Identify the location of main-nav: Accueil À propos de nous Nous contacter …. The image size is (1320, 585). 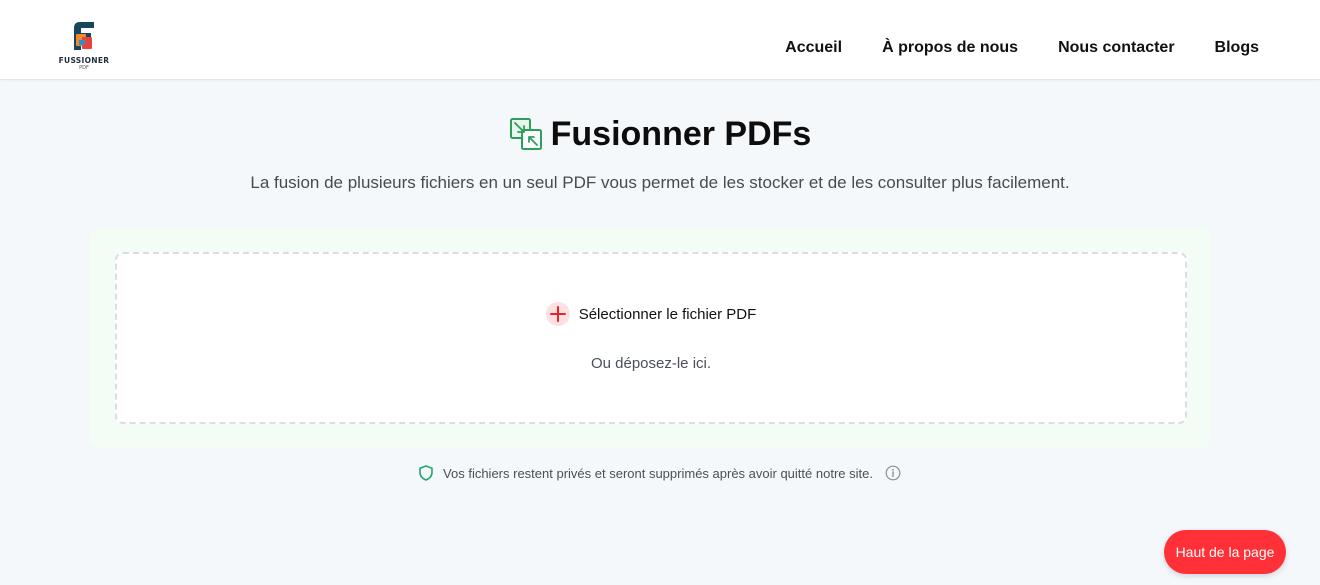
(1022, 48).